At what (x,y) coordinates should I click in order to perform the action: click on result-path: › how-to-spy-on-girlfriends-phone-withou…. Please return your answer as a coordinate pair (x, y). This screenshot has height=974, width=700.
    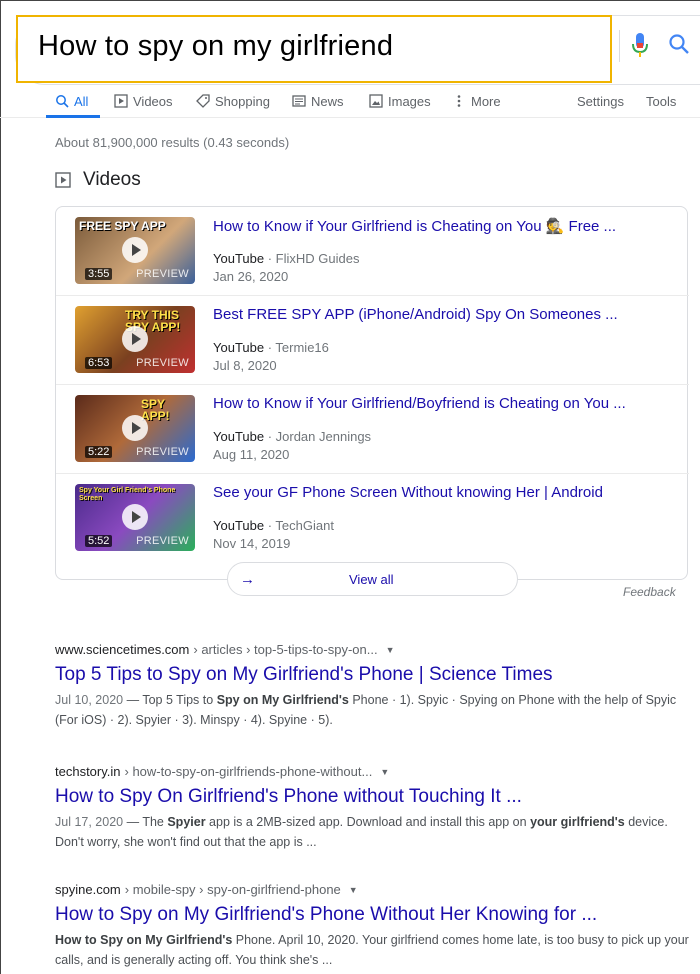
    Looking at the image, I should click on (248, 771).